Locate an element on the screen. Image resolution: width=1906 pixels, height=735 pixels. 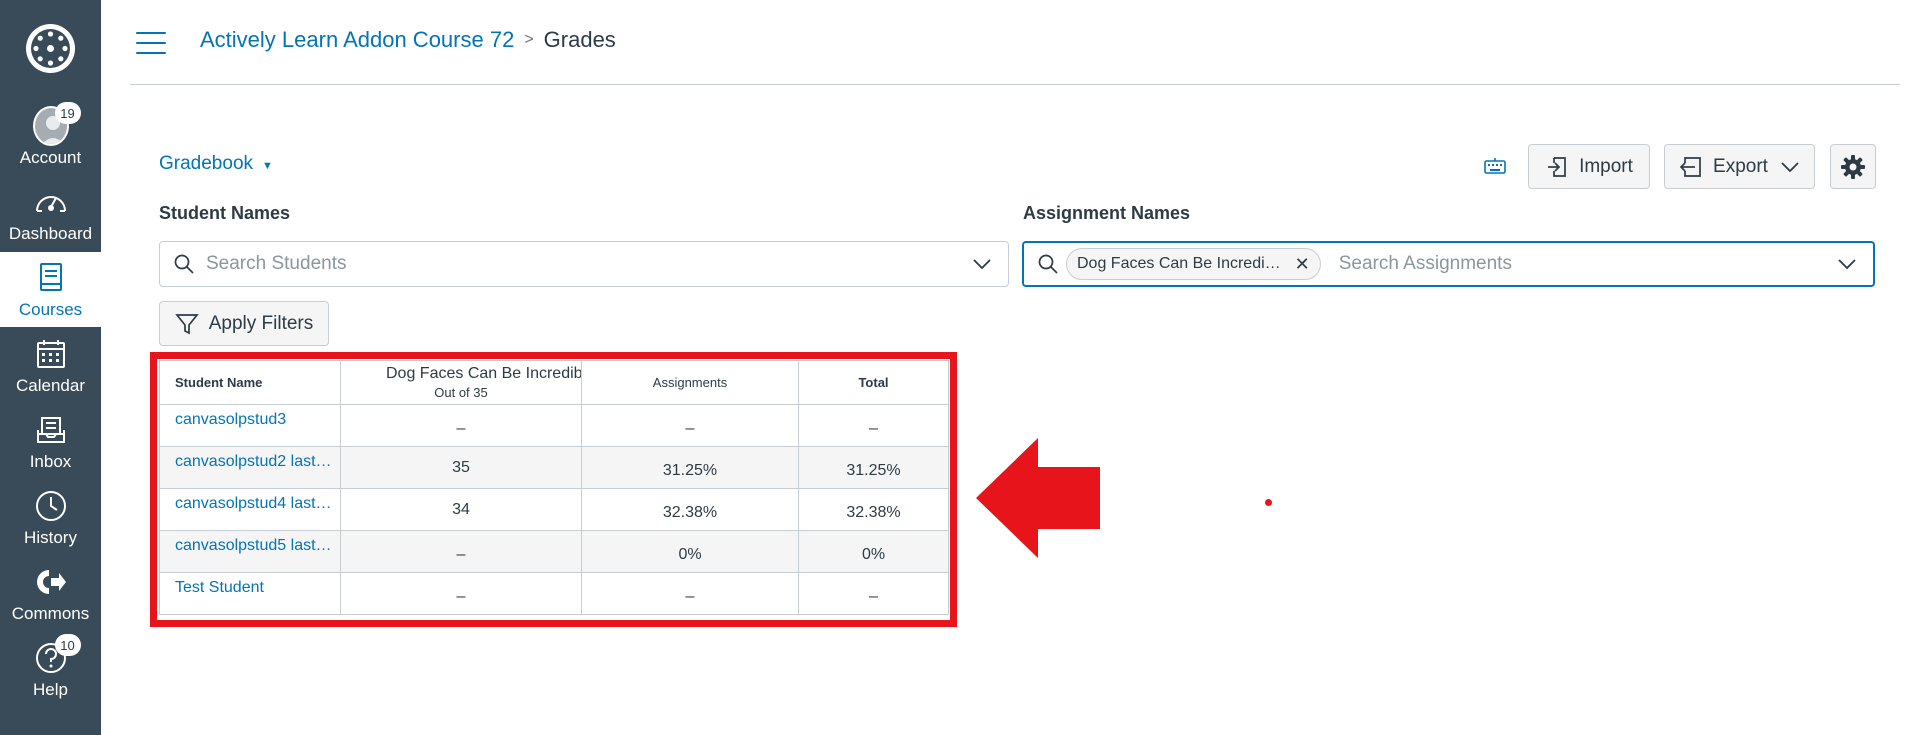
gear-icon is located at coordinates (1853, 167).